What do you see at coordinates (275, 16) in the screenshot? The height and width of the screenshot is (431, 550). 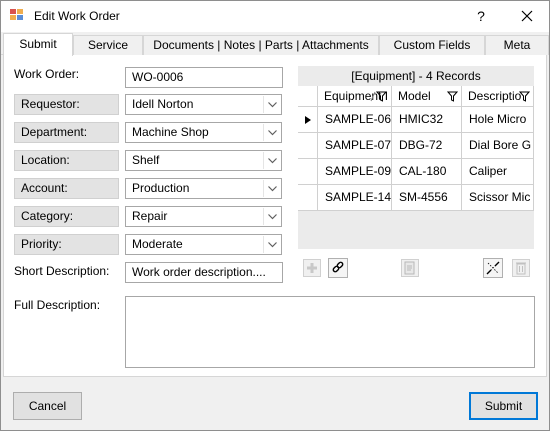 I see `title-bar: Edit Work Order ?` at bounding box center [275, 16].